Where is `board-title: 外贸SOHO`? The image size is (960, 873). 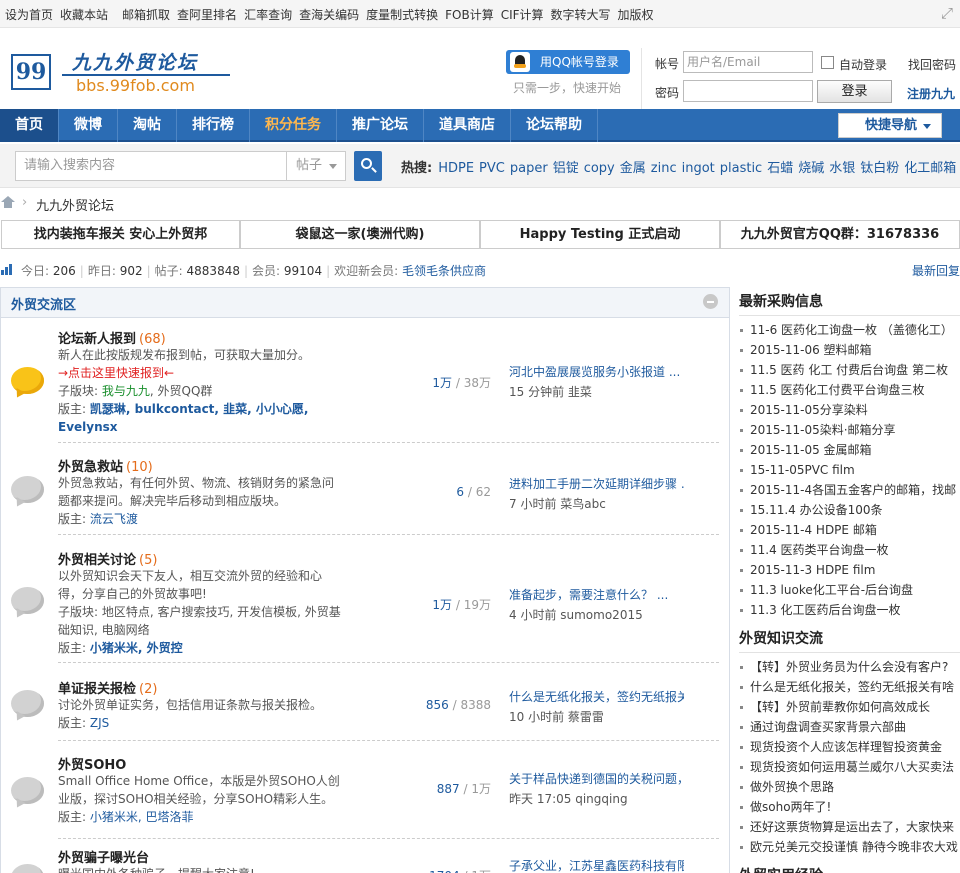 board-title: 外贸SOHO is located at coordinates (92, 763).